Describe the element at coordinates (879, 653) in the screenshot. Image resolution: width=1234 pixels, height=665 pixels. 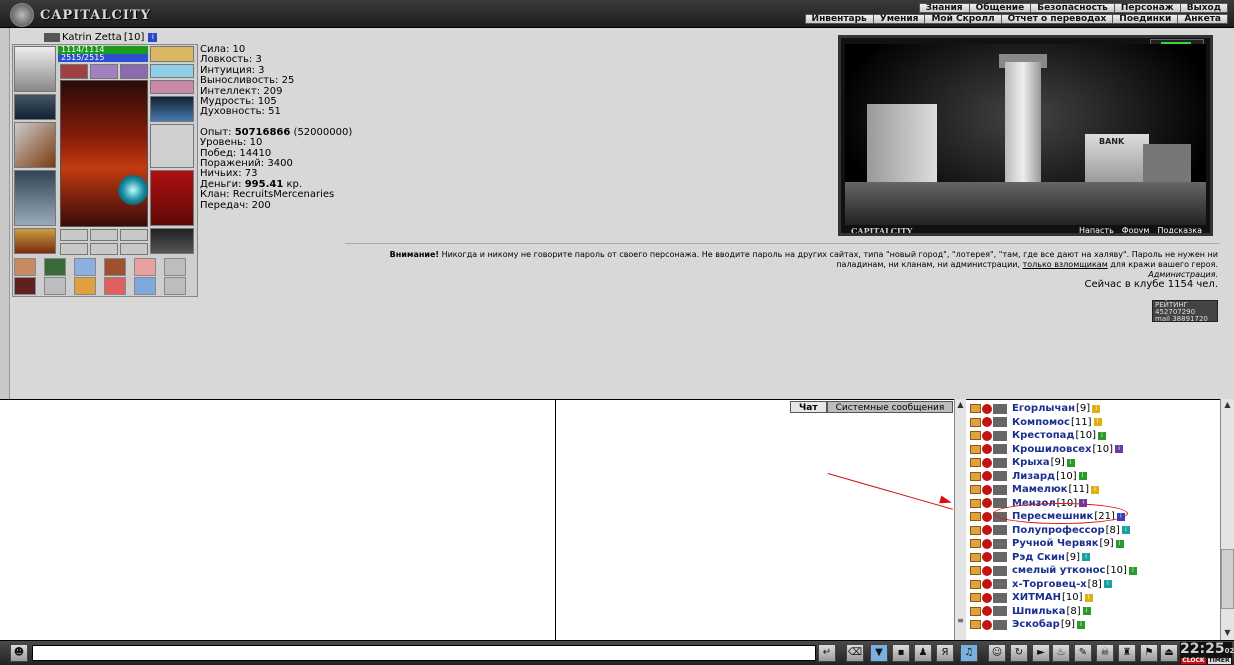
I see `filter-icon: ▼` at that location.